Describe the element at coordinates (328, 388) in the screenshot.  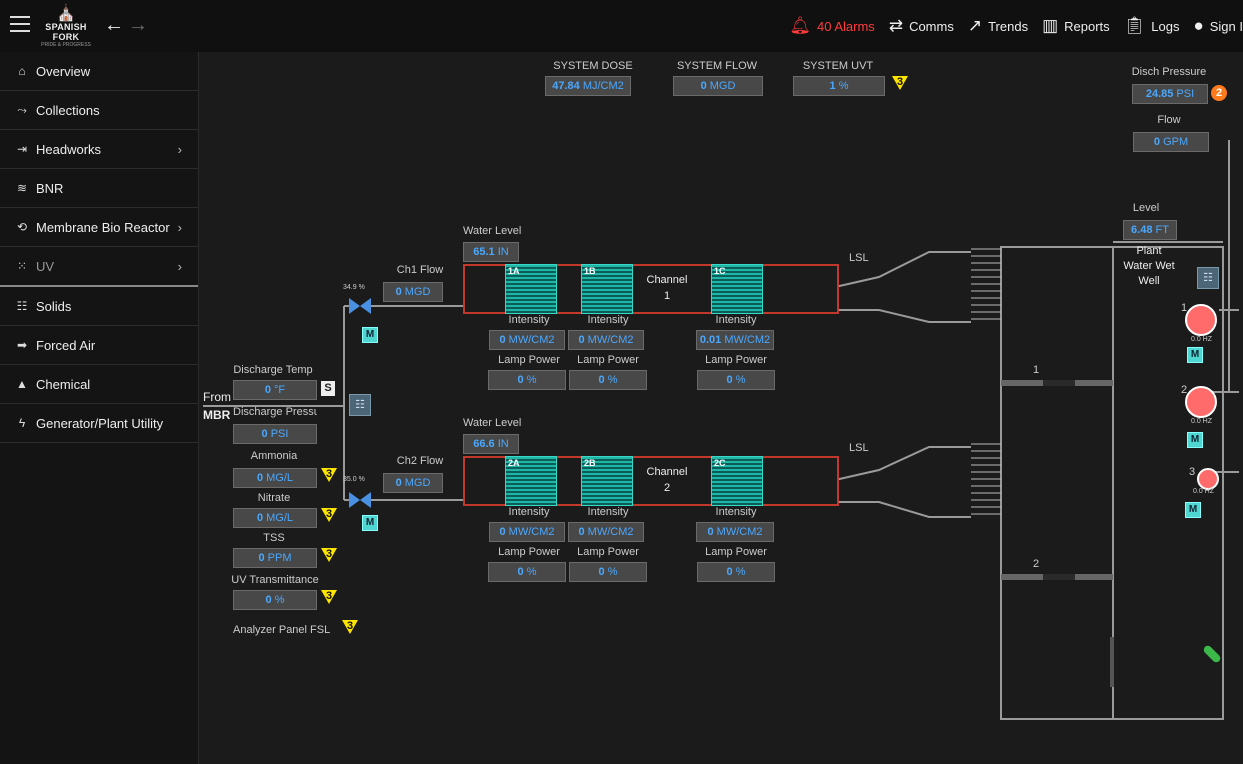
I see `sensor-badge: S` at that location.